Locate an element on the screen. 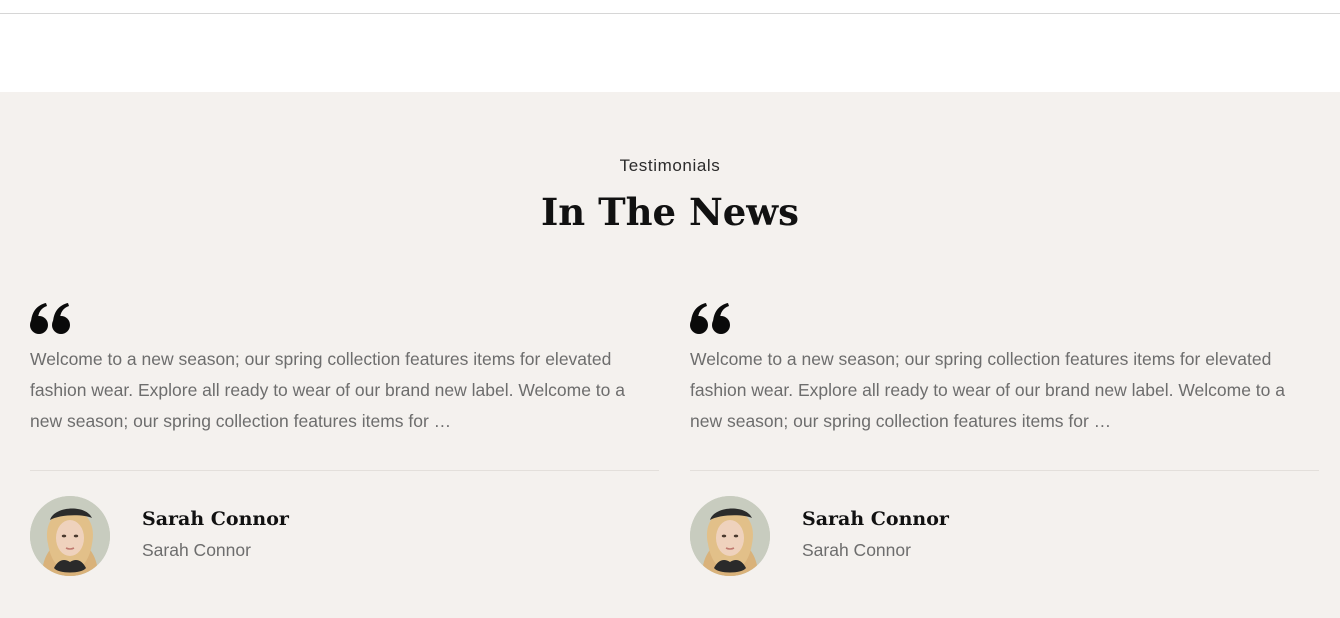 The image size is (1340, 618). section-eyebrow: Testimonials is located at coordinates (670, 165).